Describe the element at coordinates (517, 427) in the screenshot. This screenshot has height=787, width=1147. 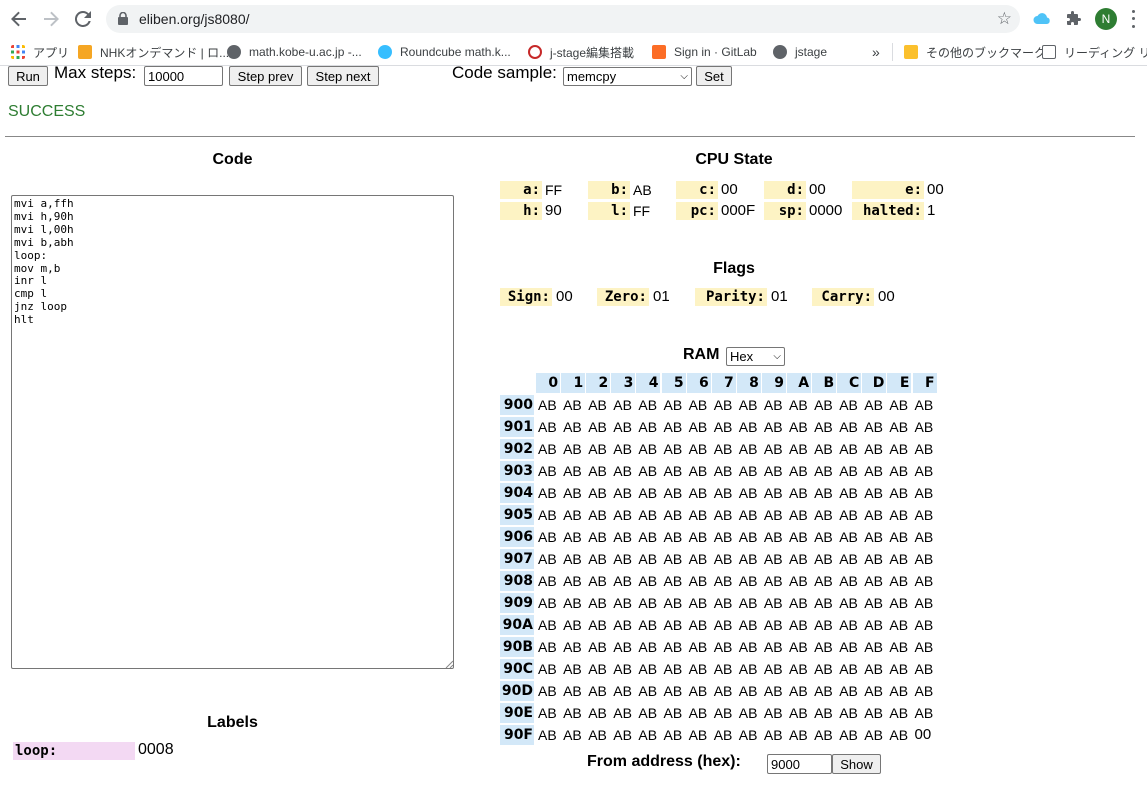
I see `ram-row-header: 901` at that location.